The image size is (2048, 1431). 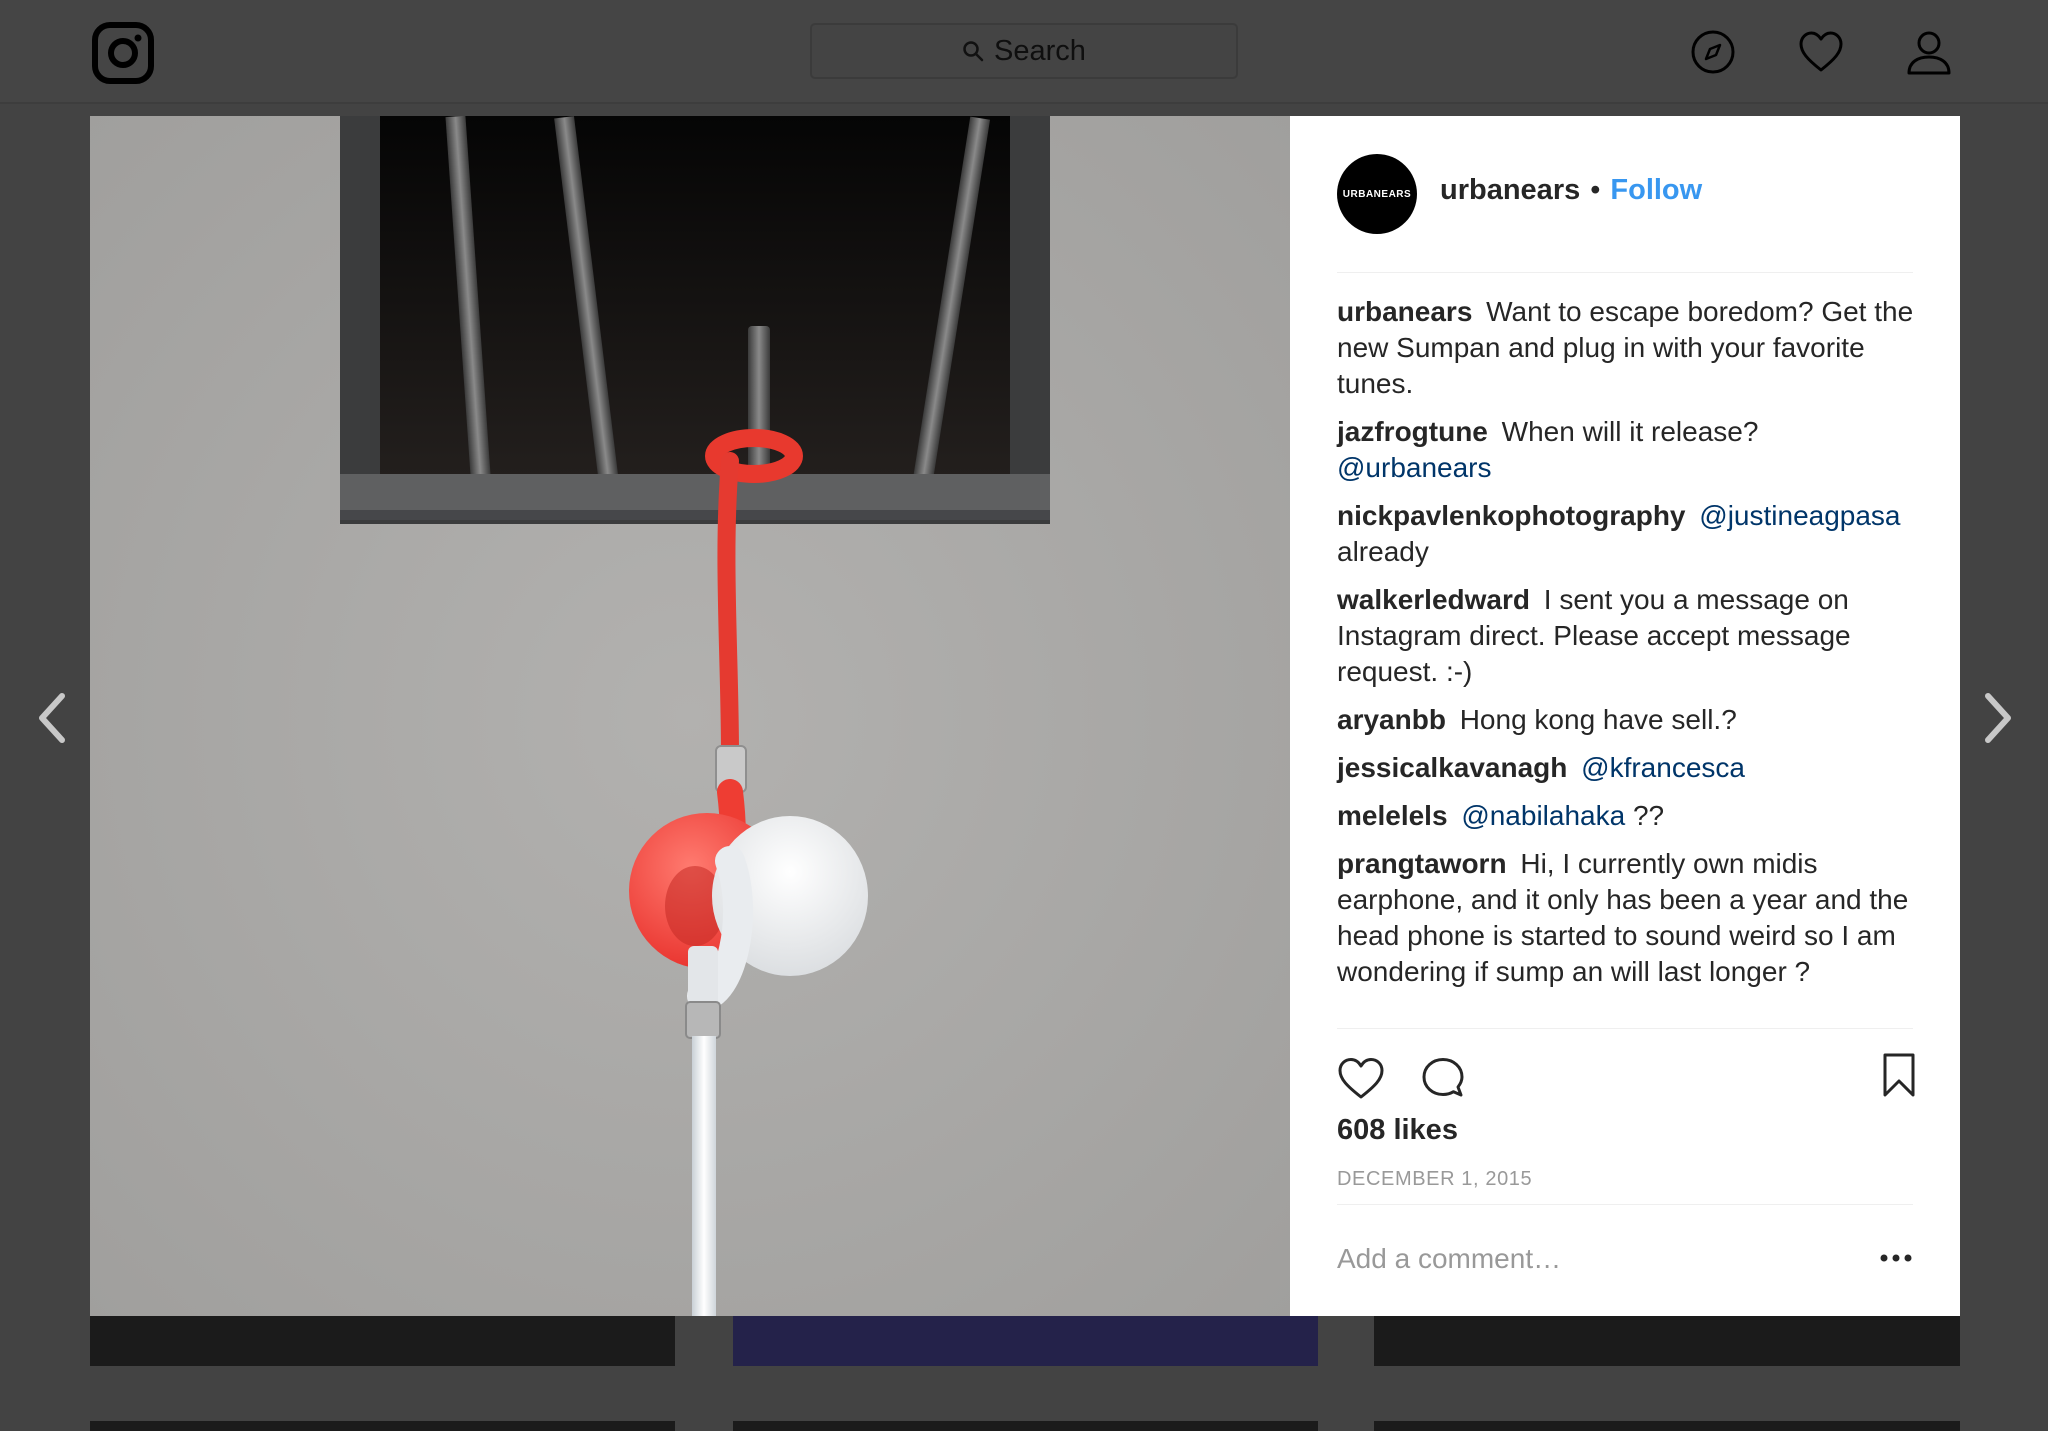 What do you see at coordinates (1929, 52) in the screenshot?
I see `profile-icon` at bounding box center [1929, 52].